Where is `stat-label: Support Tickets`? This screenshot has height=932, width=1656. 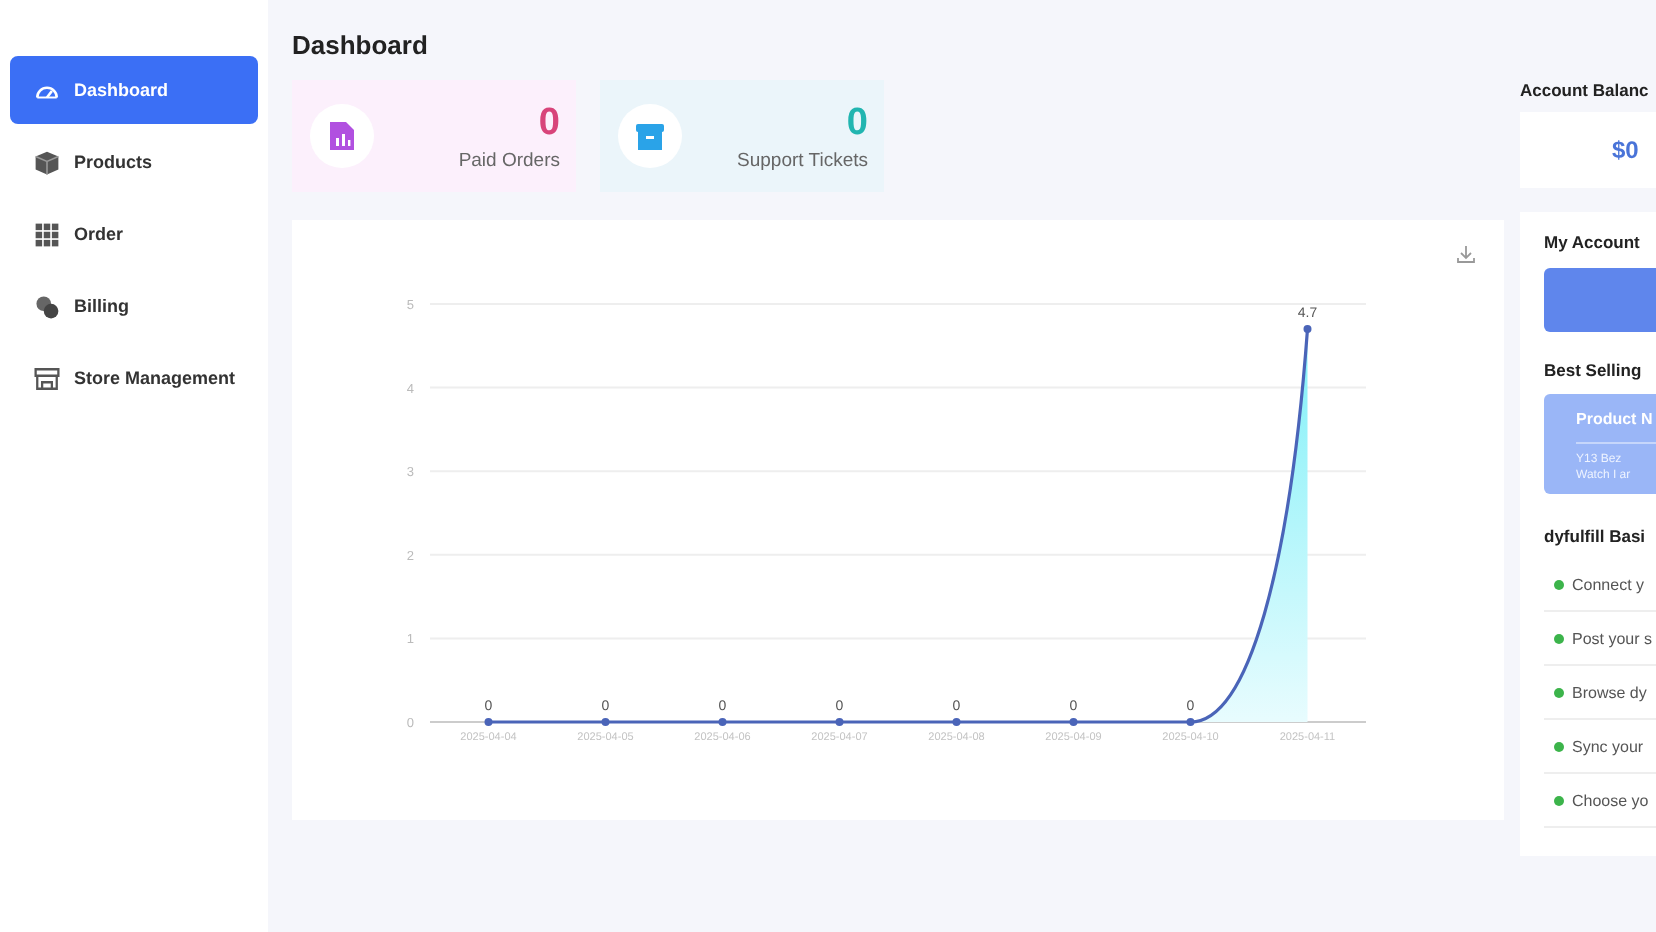
stat-label: Support Tickets is located at coordinates (802, 160).